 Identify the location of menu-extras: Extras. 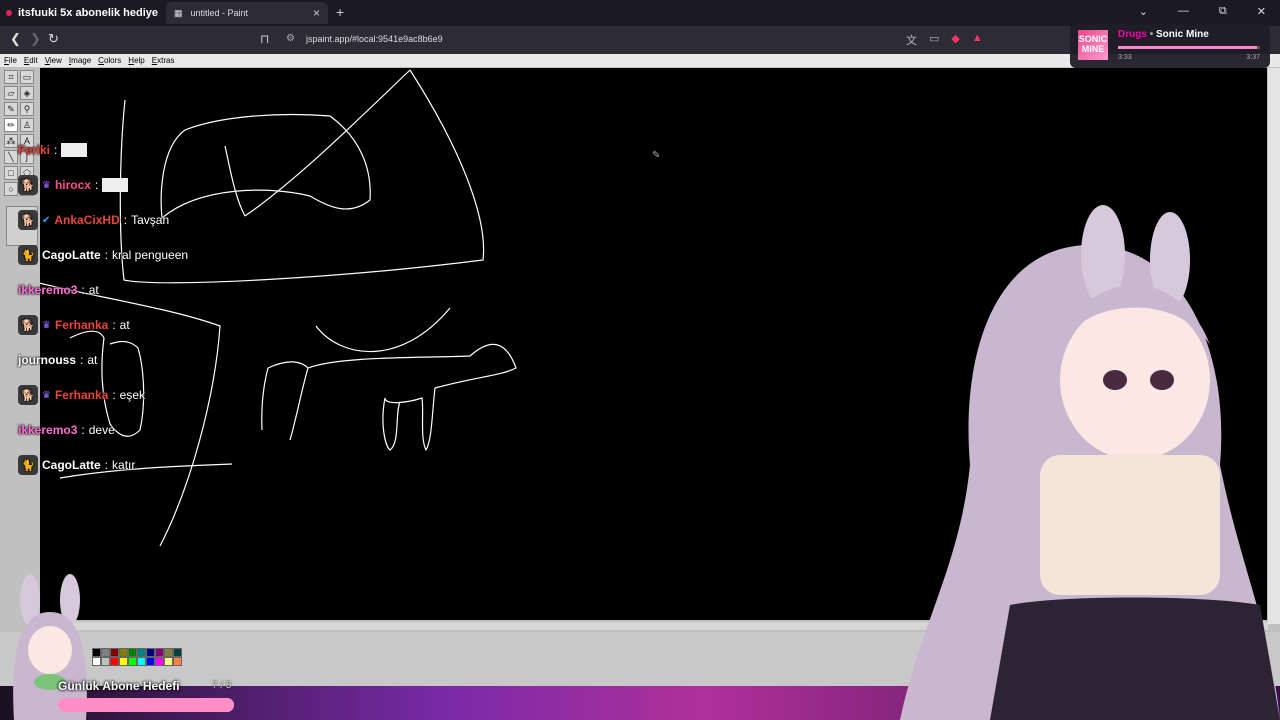
(163, 60).